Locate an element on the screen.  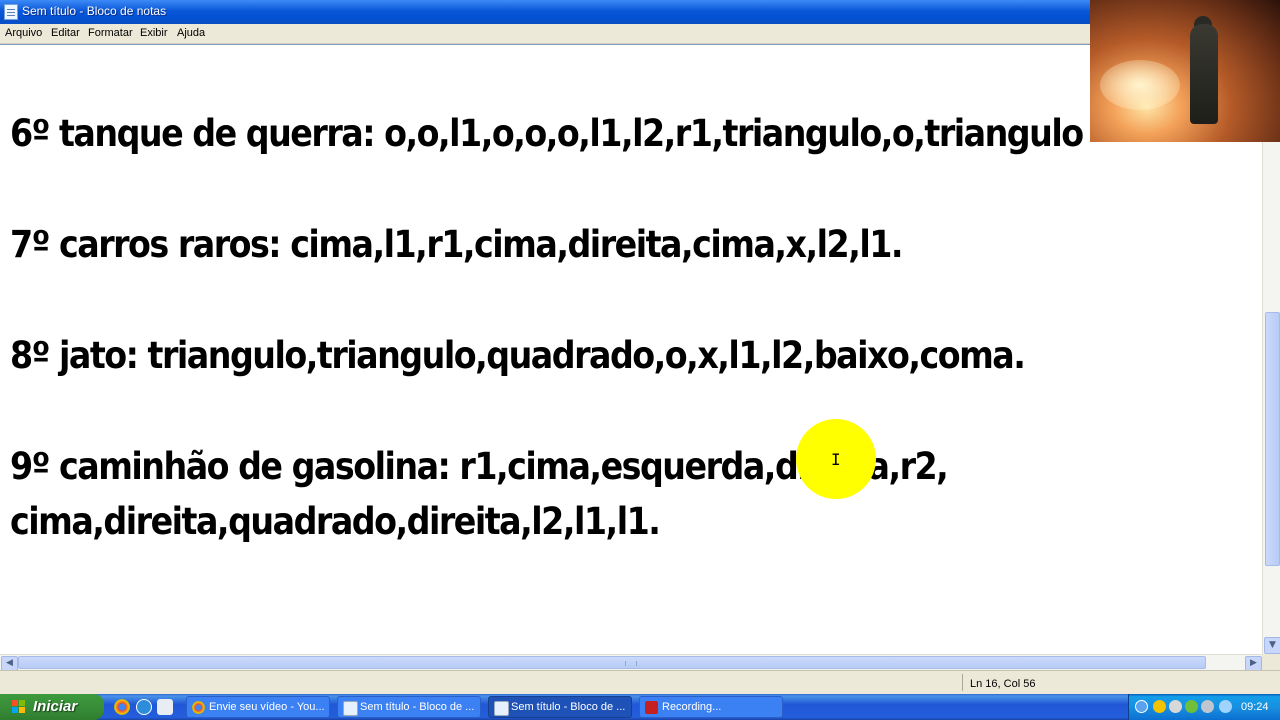
text-cursor-icon: I is located at coordinates (836, 459).